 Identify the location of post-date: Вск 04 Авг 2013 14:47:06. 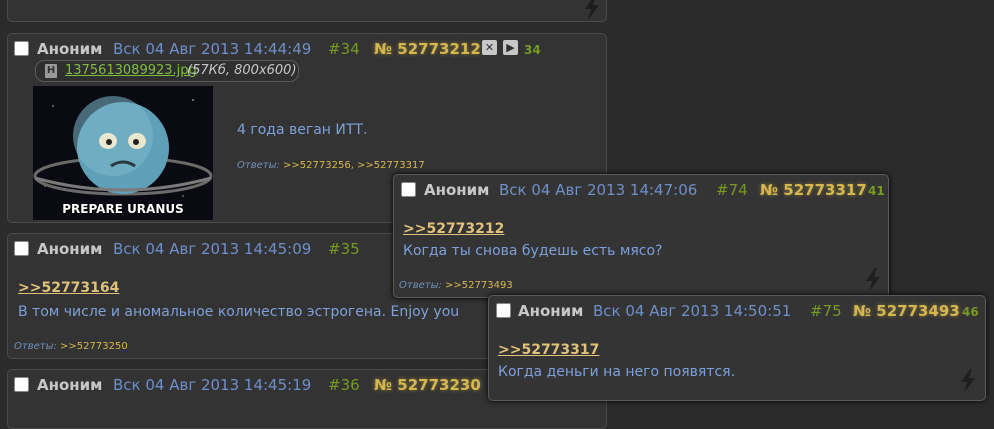
(598, 190).